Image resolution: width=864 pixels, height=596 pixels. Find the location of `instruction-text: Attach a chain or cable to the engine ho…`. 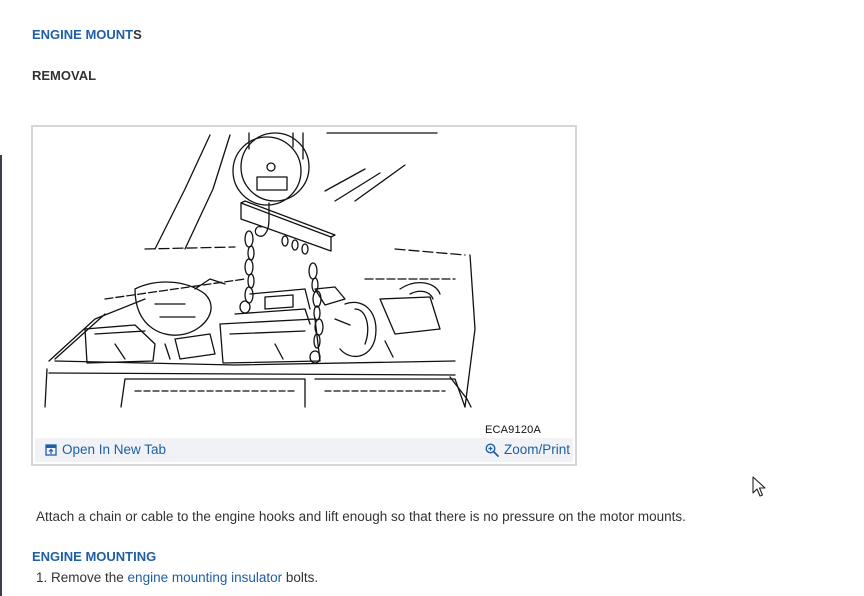

instruction-text: Attach a chain or cable to the engine ho… is located at coordinates (361, 516).